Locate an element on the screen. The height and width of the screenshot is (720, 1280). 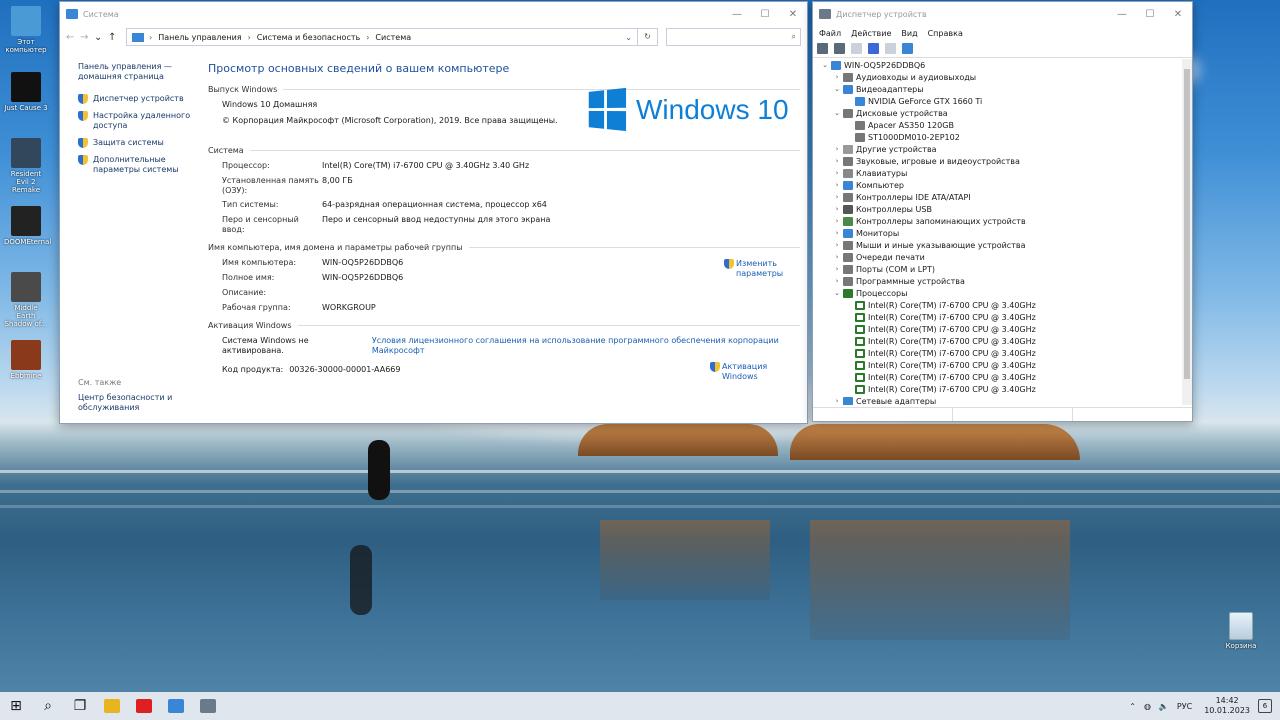
device-category: › Мыши и иные указывающие устройства is located at coordinates (998, 245).